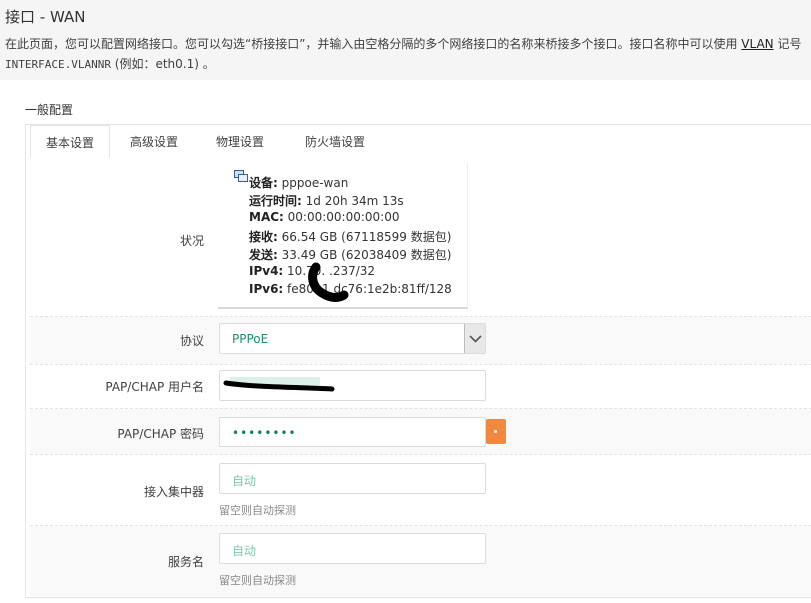 The height and width of the screenshot is (603, 811). I want to click on username-input, so click(352, 385).